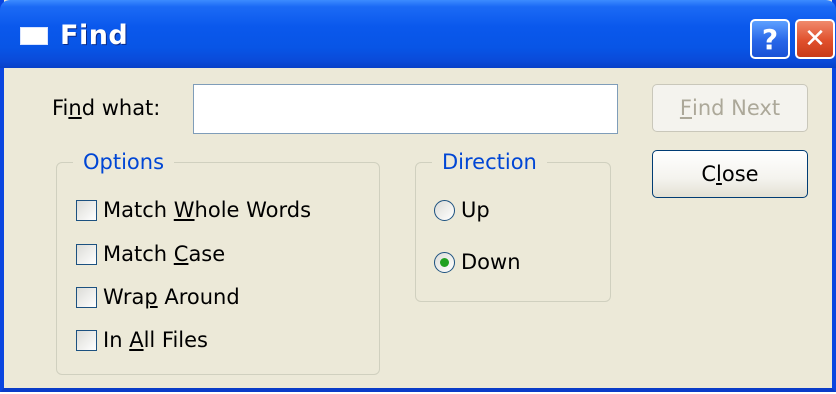  I want to click on direction-up-radio: Up, so click(462, 210).